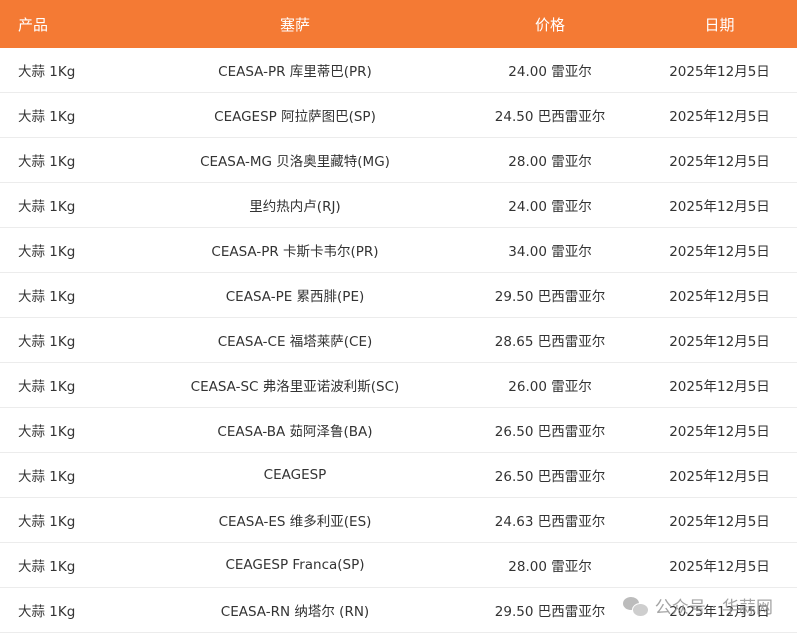 The height and width of the screenshot is (633, 797). I want to click on cell-market: CEAGESP Franca(SP), so click(295, 565).